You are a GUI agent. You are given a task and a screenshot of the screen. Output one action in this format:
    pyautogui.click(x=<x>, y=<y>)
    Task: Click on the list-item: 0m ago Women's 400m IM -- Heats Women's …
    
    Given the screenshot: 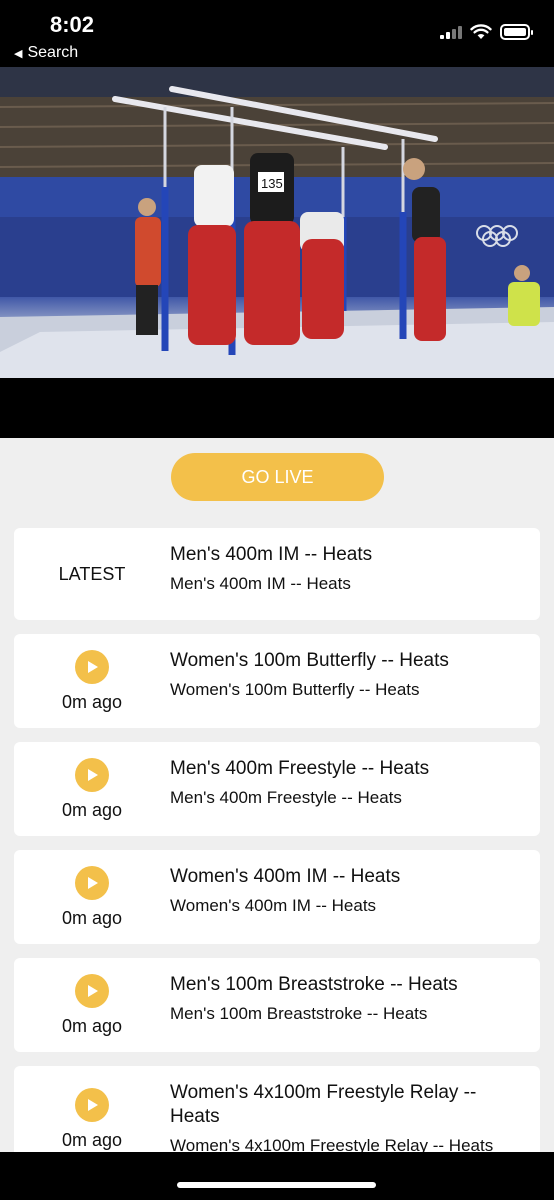 What is the action you would take?
    pyautogui.click(x=277, y=897)
    